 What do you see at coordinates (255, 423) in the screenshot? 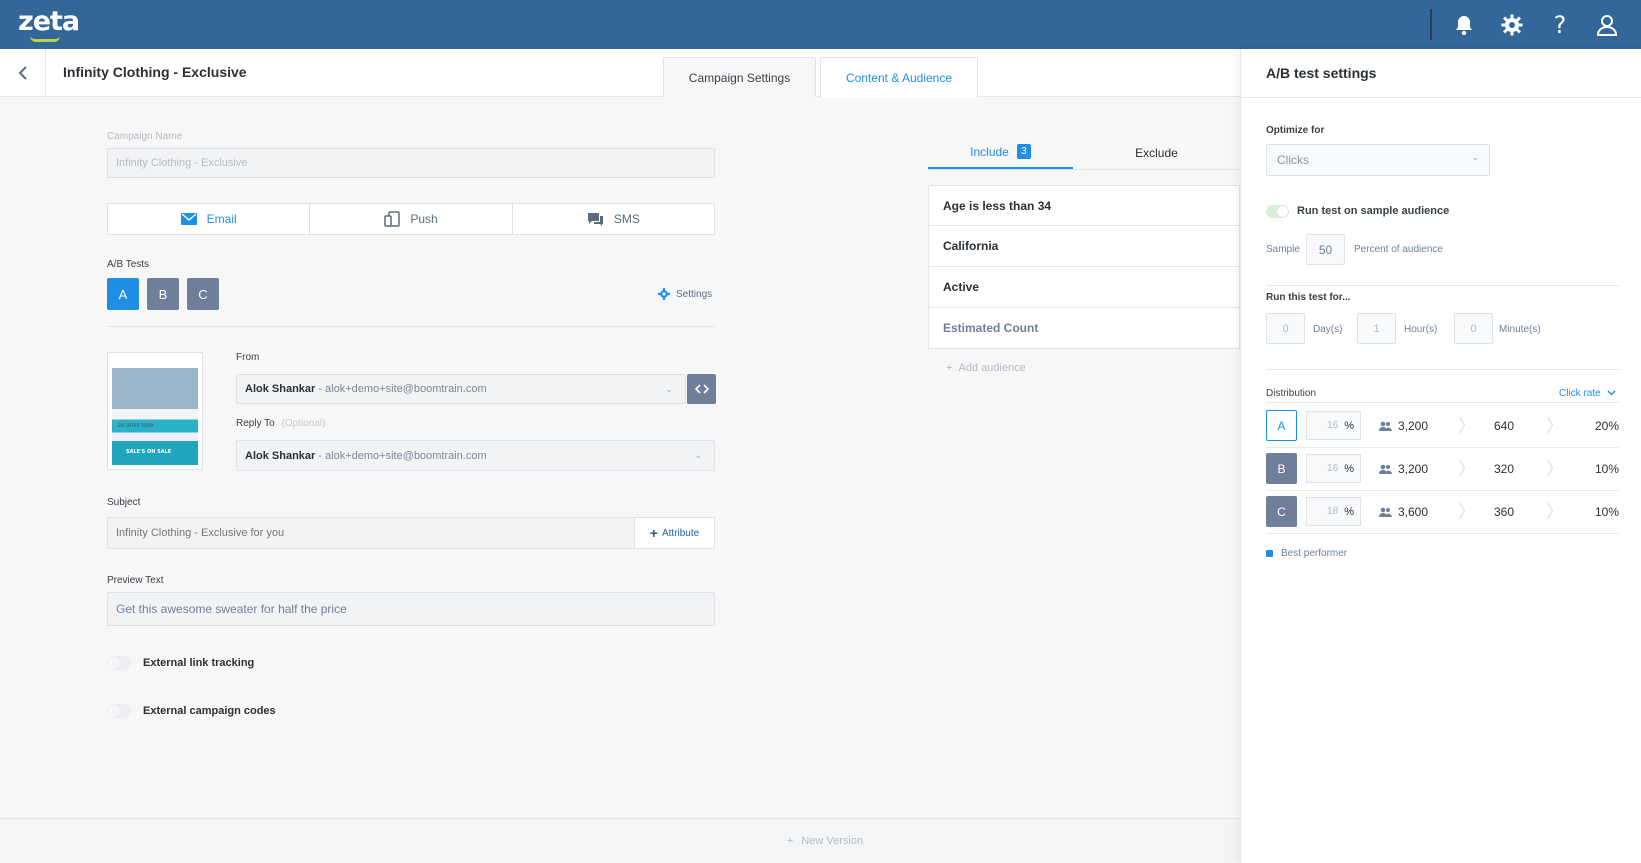
I see `reply-to-text: Reply To` at bounding box center [255, 423].